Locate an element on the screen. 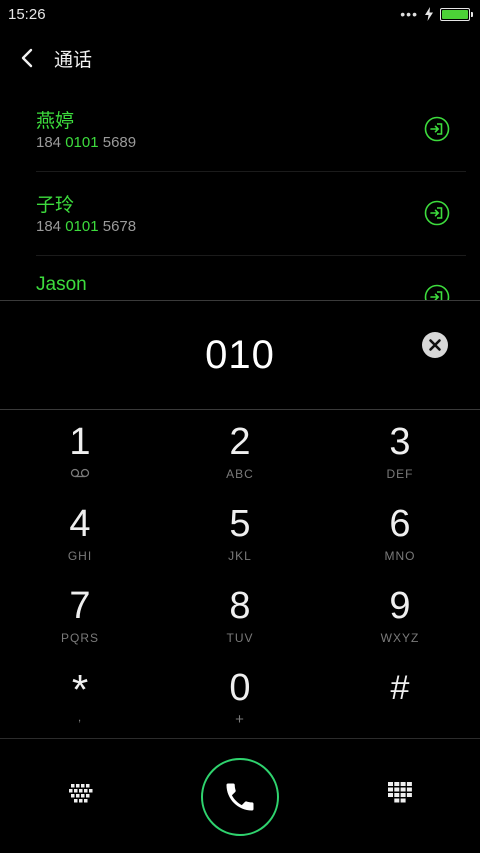 Image resolution: width=480 pixels, height=853 pixels. key-1: 1 is located at coordinates (80, 451).